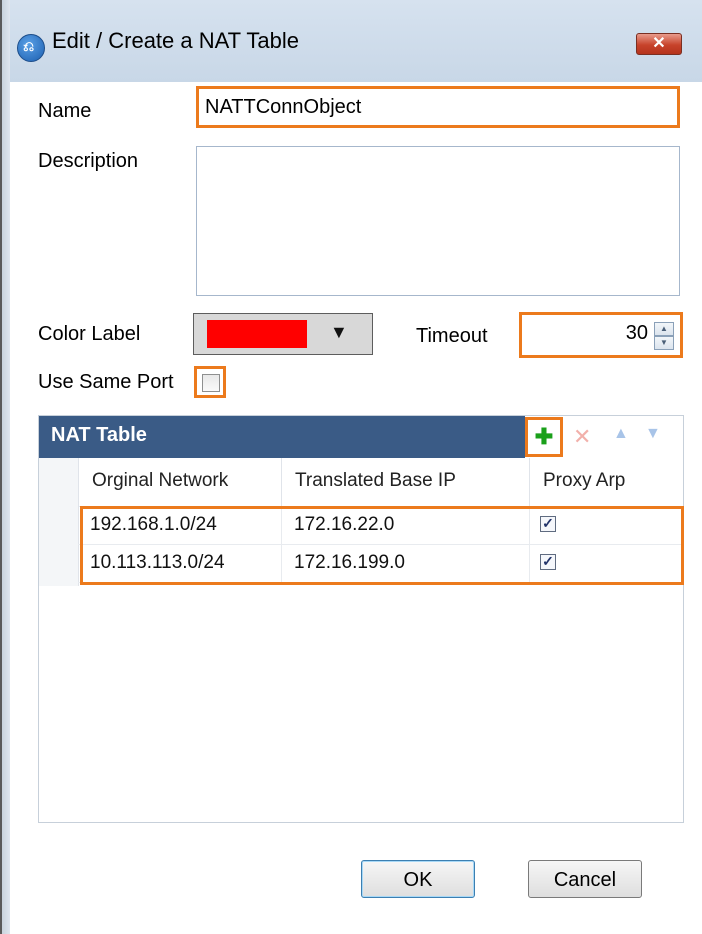 This screenshot has width=702, height=934. I want to click on use-same-port-label: Use Same Port, so click(106, 382).